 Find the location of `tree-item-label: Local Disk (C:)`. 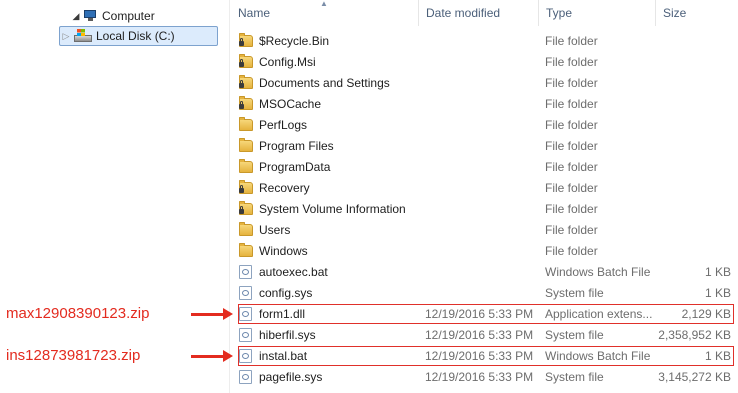

tree-item-label: Local Disk (C:) is located at coordinates (135, 36).